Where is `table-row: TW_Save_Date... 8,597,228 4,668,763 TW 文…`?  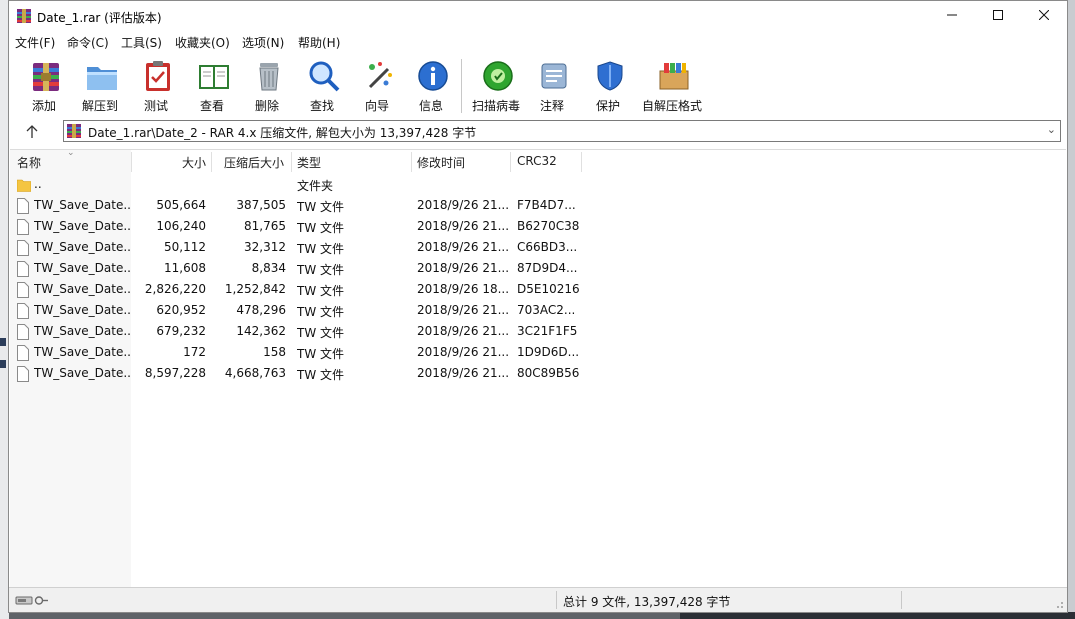
table-row: TW_Save_Date... 8,597,228 4,668,763 TW 文… is located at coordinates (538, 374).